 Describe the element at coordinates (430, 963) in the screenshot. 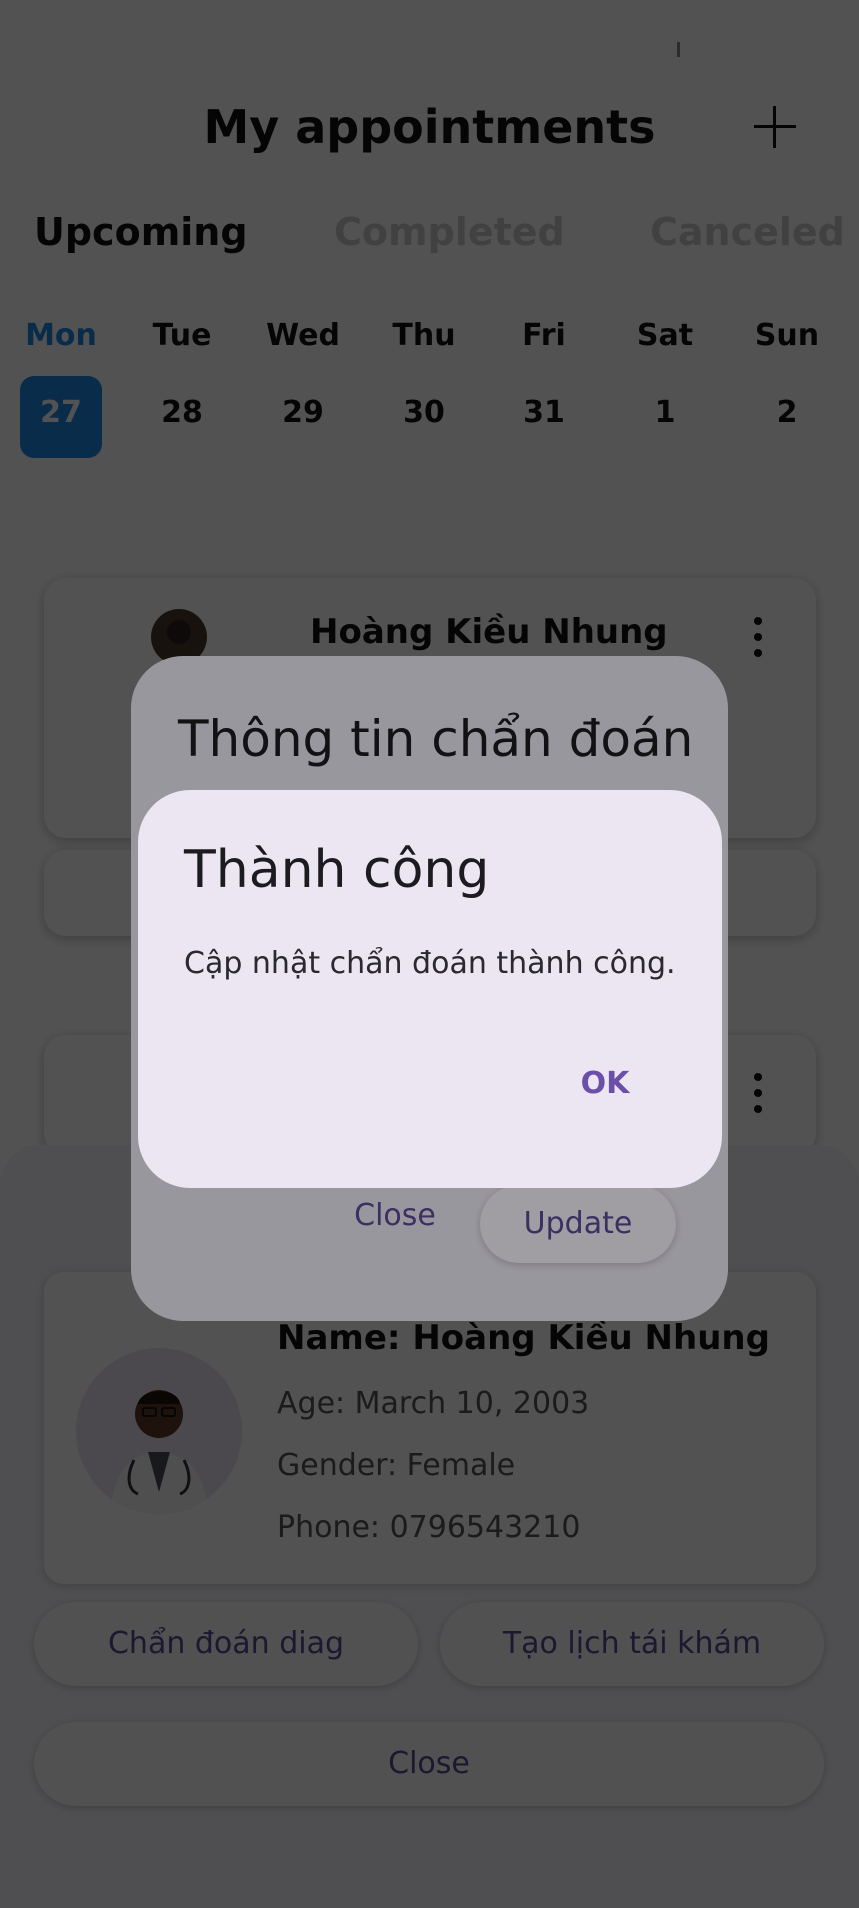

I see `success-dialog-message: Cập nhật chẩn đoán thành công.` at that location.